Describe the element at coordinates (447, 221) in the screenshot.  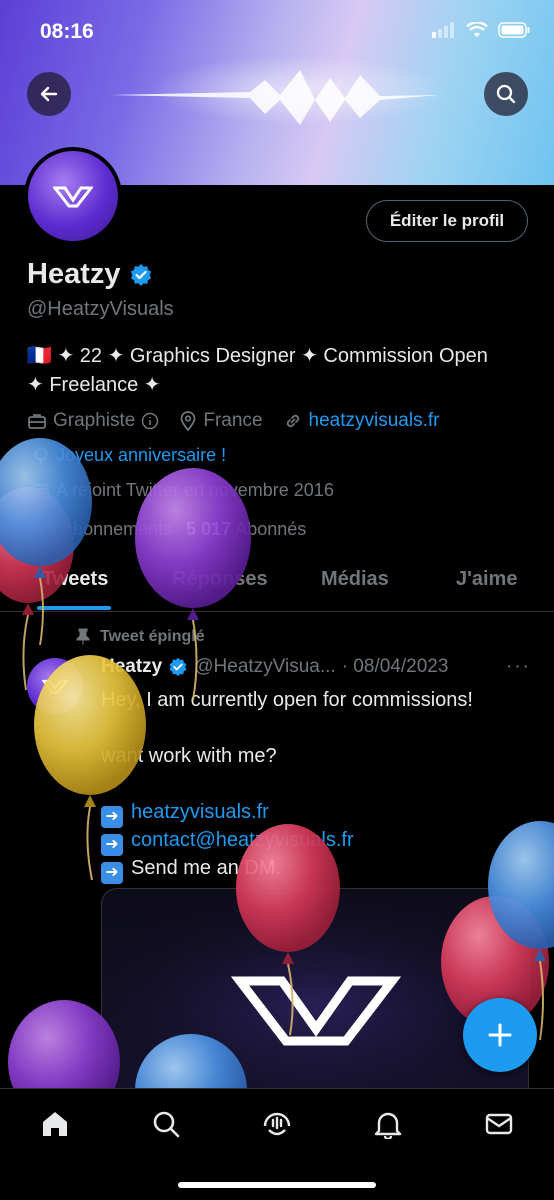
I see `edit-profile-button: Éditer le profil` at that location.